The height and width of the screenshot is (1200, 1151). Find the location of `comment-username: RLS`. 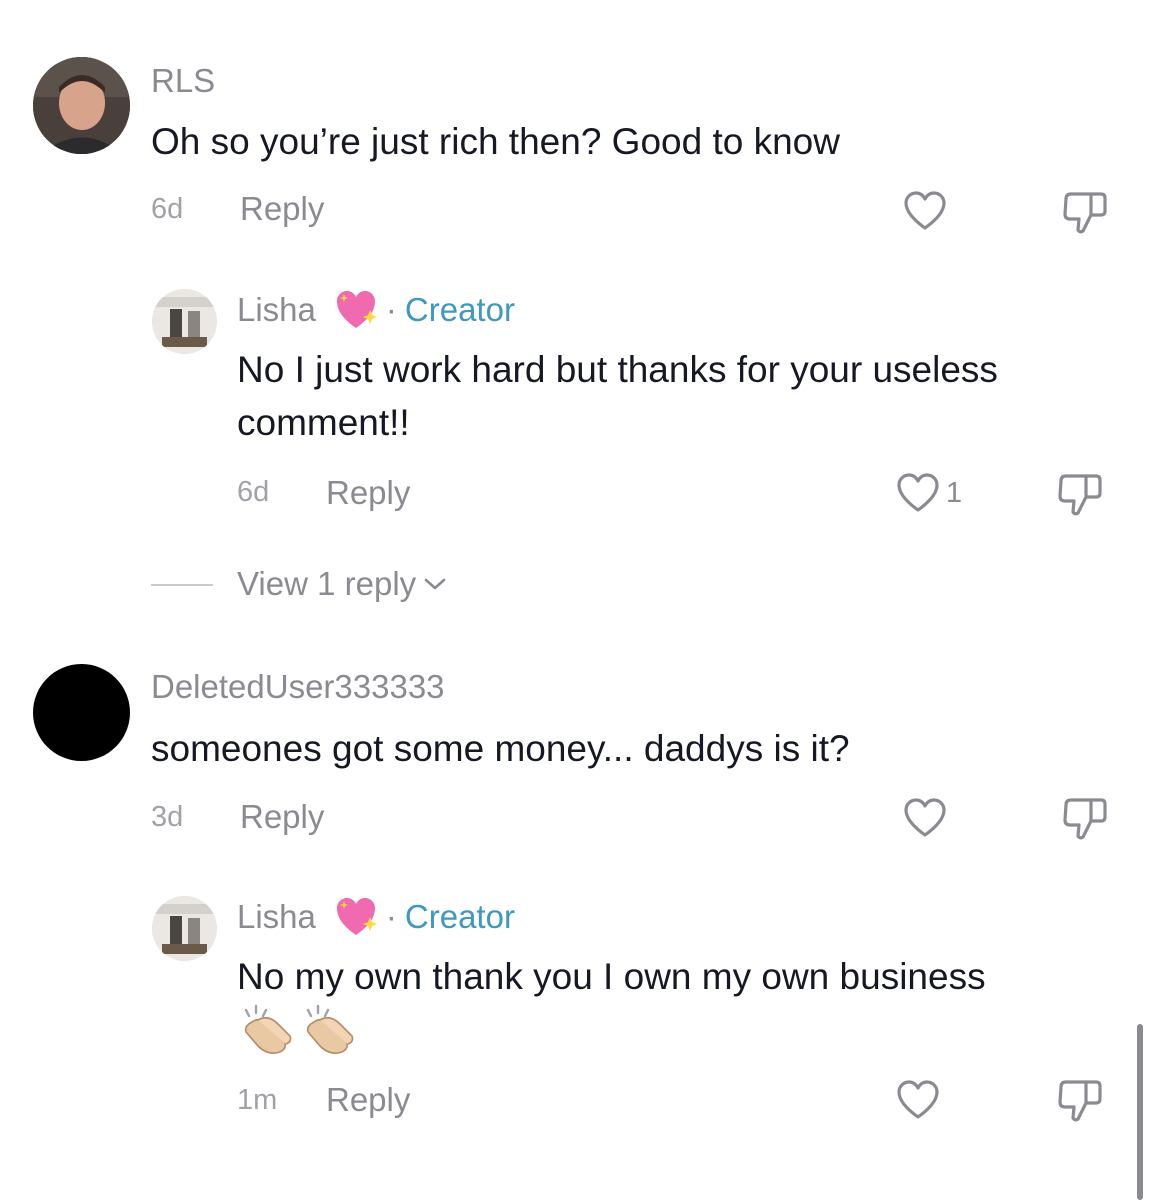

comment-username: RLS is located at coordinates (183, 81).